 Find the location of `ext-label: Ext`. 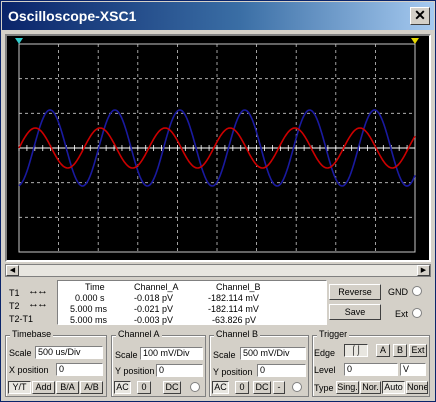

ext-label: Ext is located at coordinates (402, 314).